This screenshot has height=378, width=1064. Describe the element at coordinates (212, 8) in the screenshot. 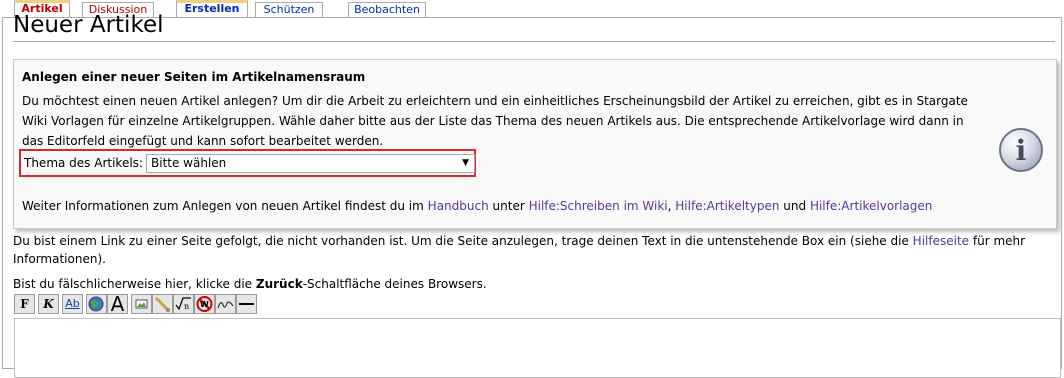

I see `tab-erstellen: Erstellen` at that location.